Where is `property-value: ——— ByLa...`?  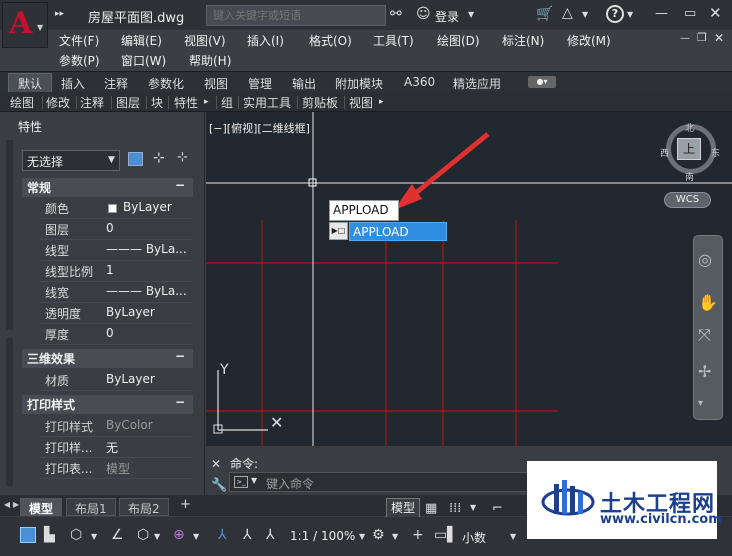 property-value: ——— ByLa... is located at coordinates (149, 291).